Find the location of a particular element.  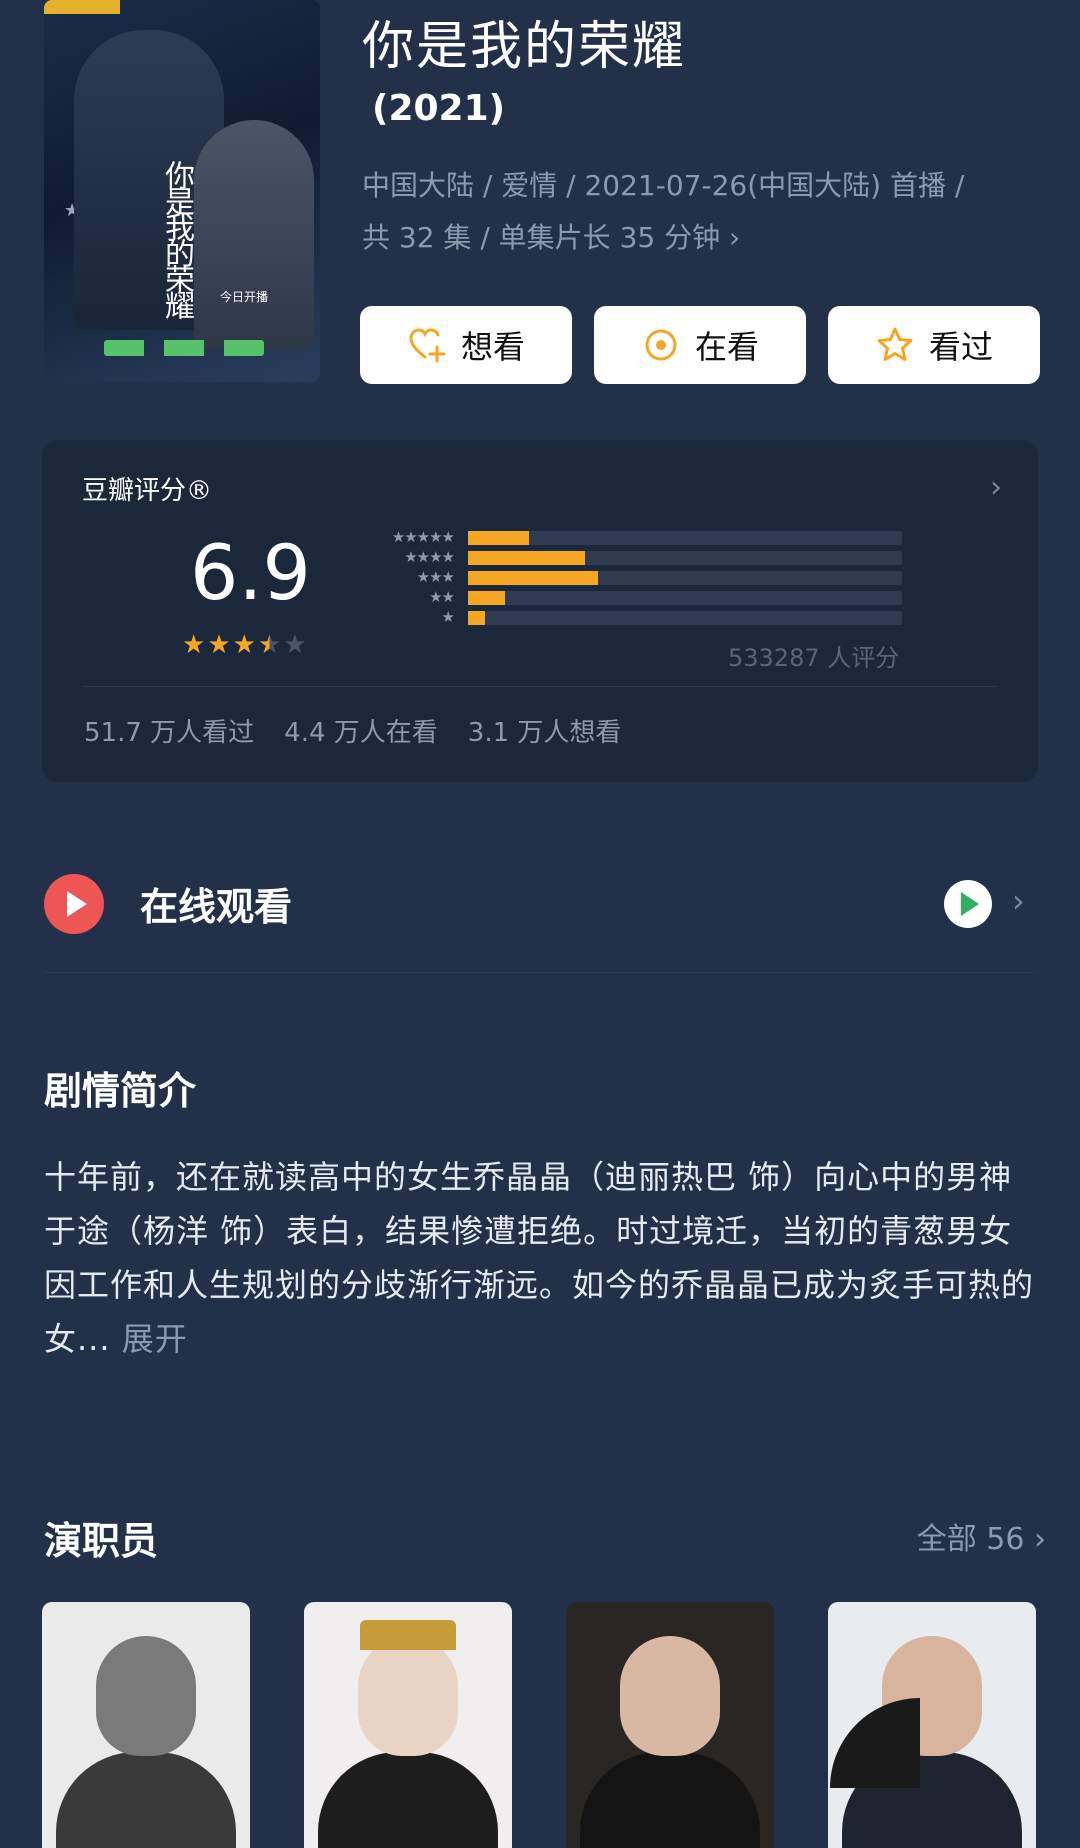

meta-line-2: 共 32 集 / 单集片长 35 分钟 › is located at coordinates (551, 237).